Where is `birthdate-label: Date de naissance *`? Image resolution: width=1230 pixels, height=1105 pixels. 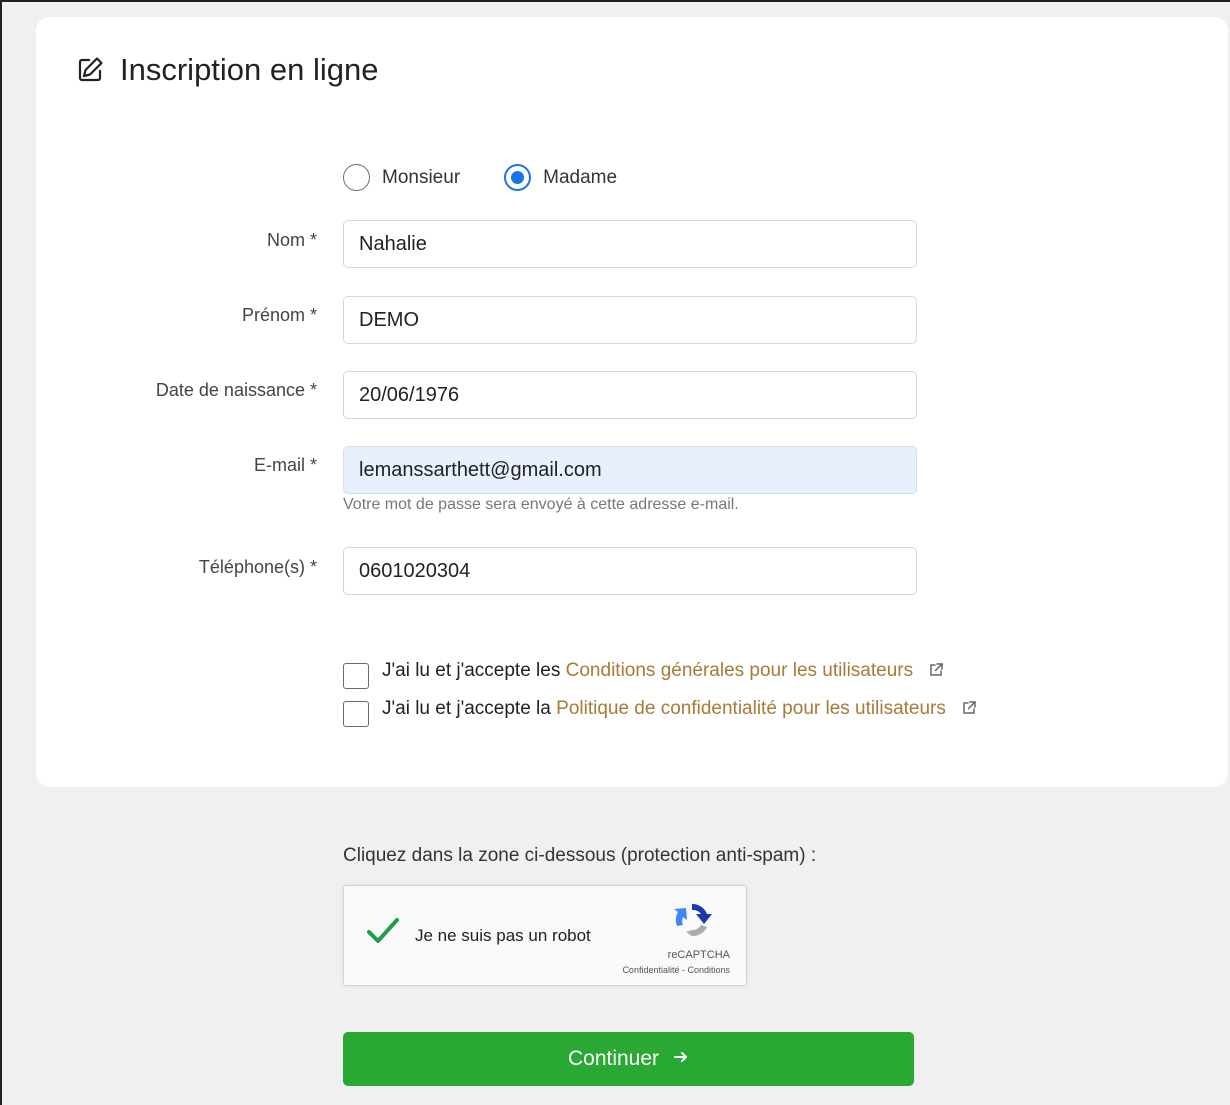 birthdate-label: Date de naissance * is located at coordinates (236, 390).